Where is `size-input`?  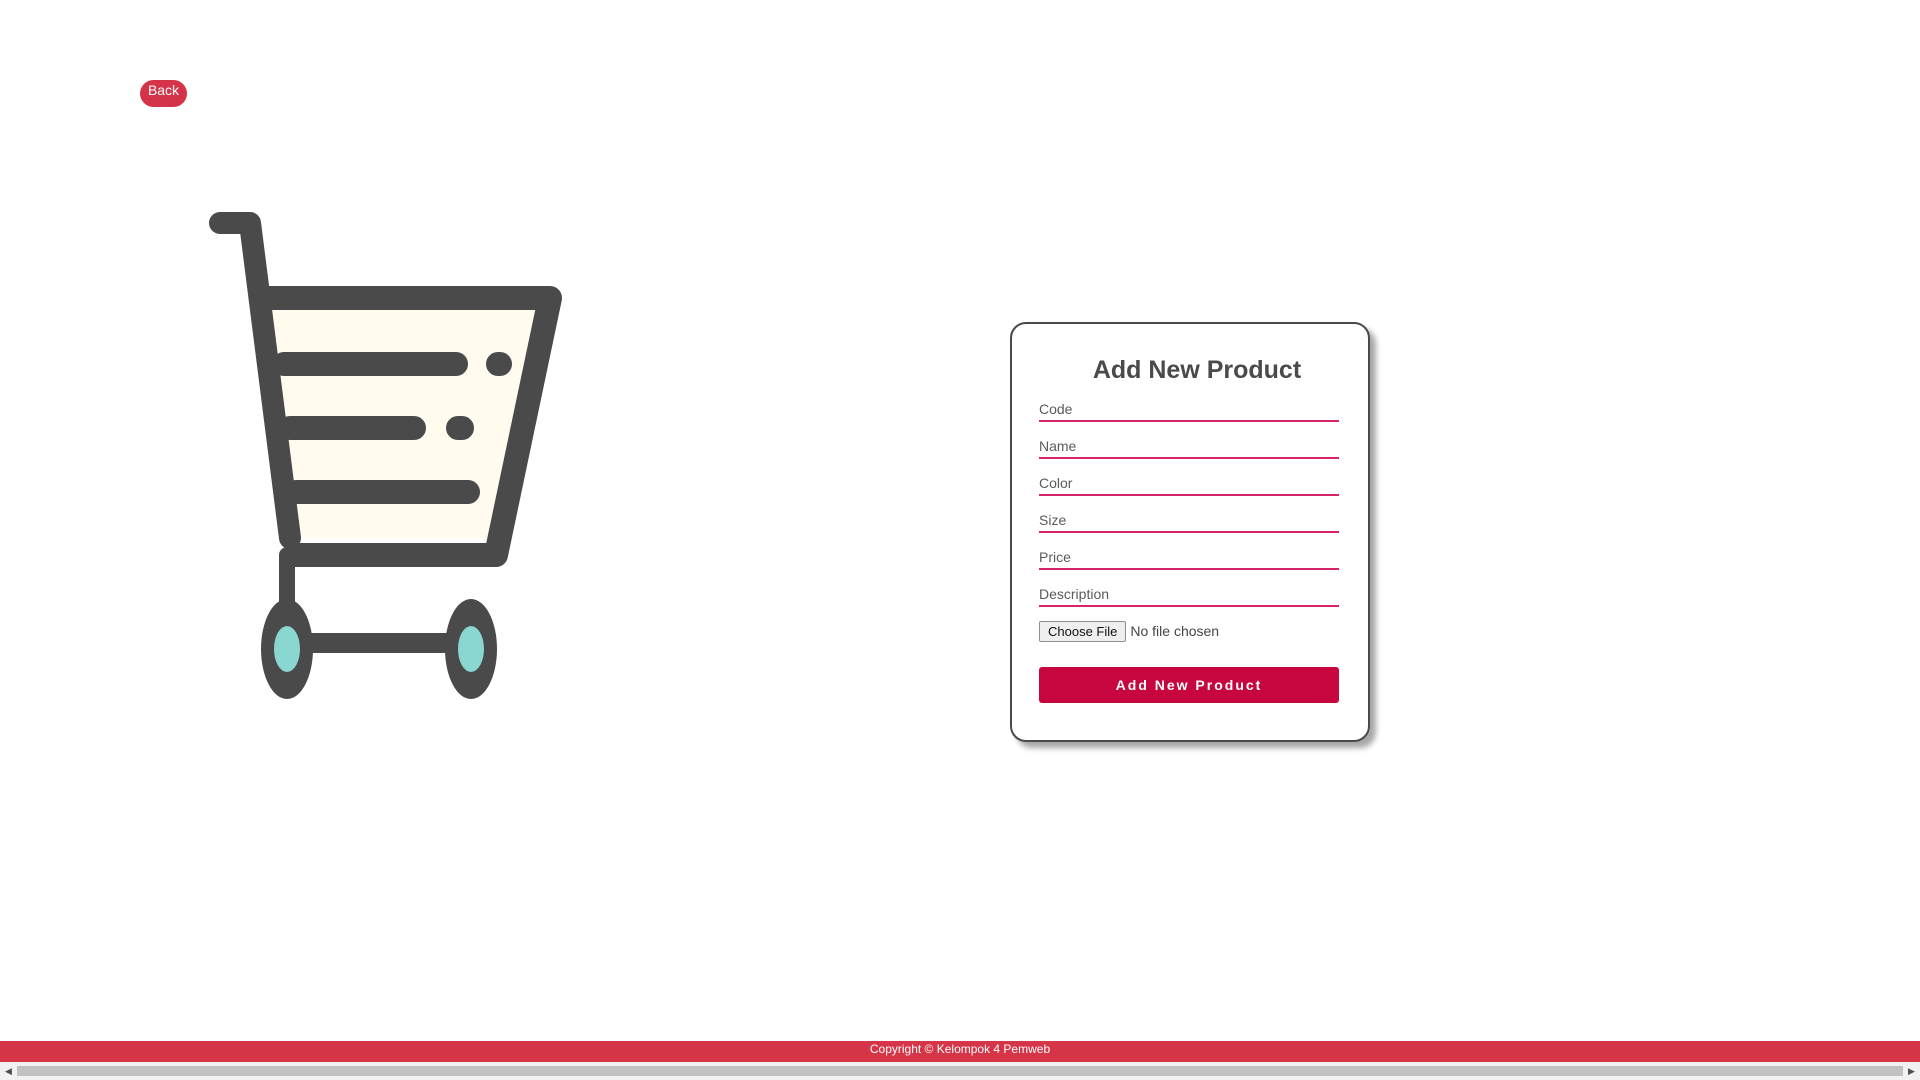
size-input is located at coordinates (1189, 521).